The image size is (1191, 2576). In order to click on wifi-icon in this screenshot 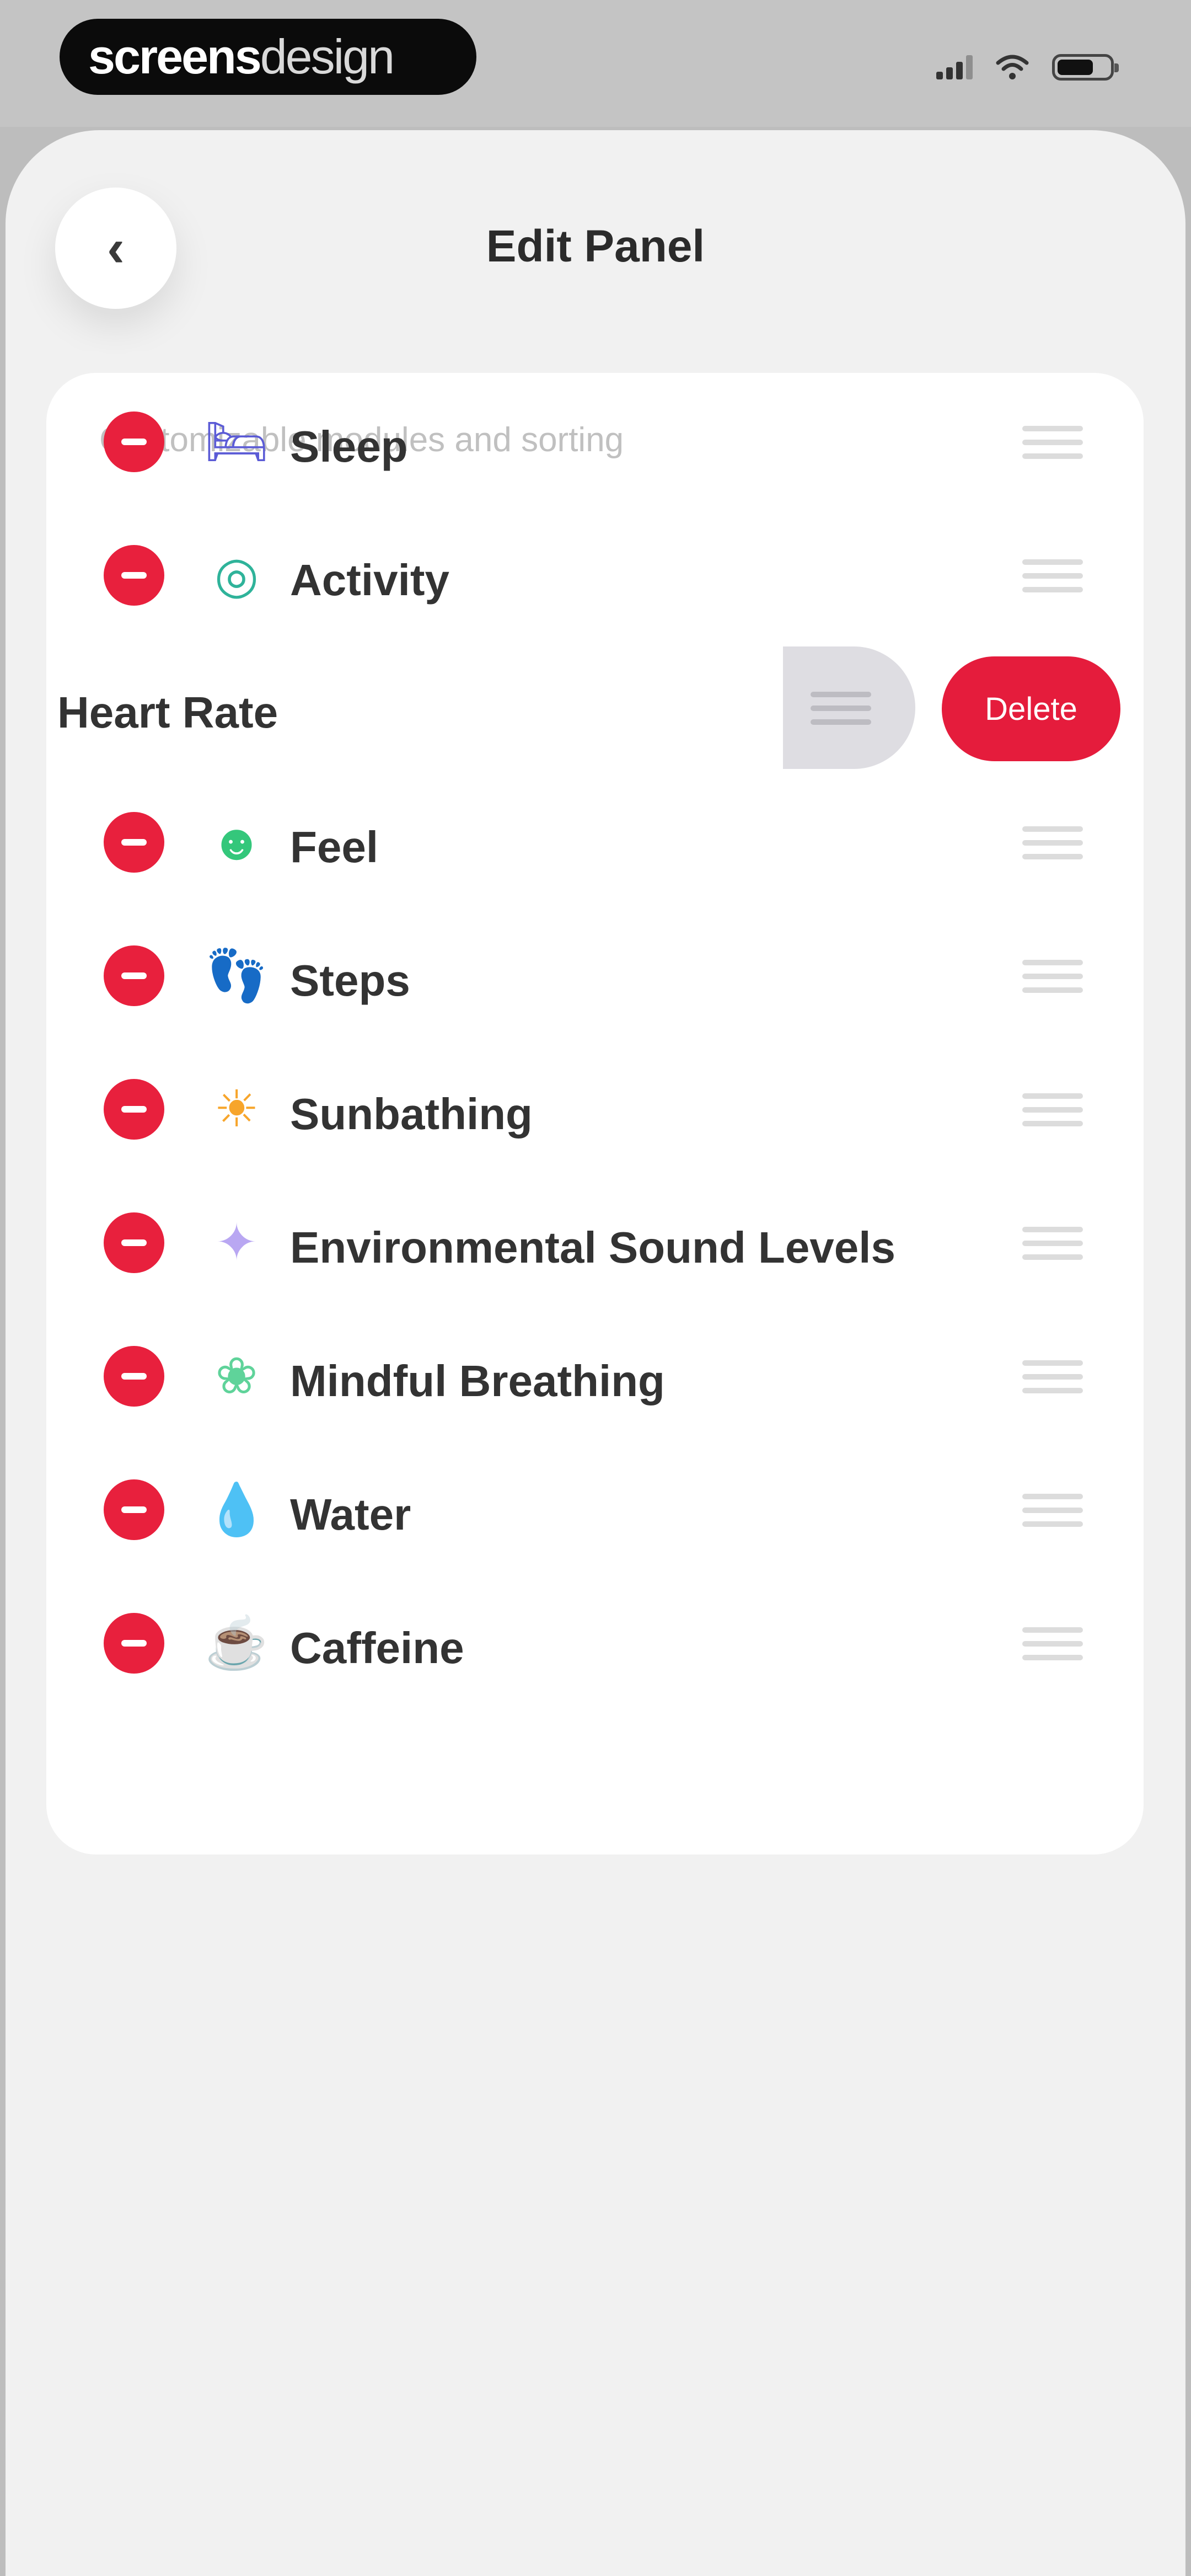, I will do `click(1013, 67)`.